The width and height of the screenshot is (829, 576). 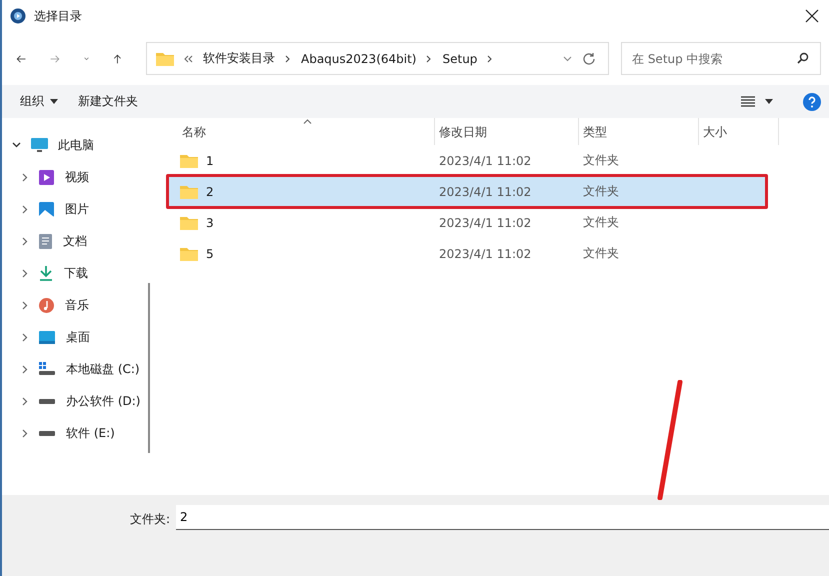 I want to click on sort-caret-icon, so click(x=307, y=121).